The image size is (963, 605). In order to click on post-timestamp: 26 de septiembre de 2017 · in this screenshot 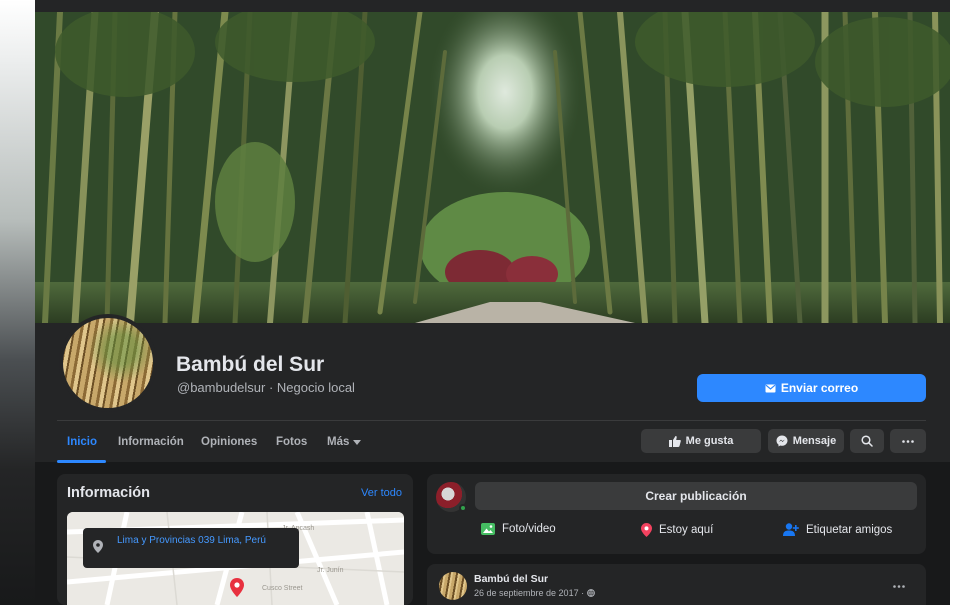, I will do `click(534, 593)`.